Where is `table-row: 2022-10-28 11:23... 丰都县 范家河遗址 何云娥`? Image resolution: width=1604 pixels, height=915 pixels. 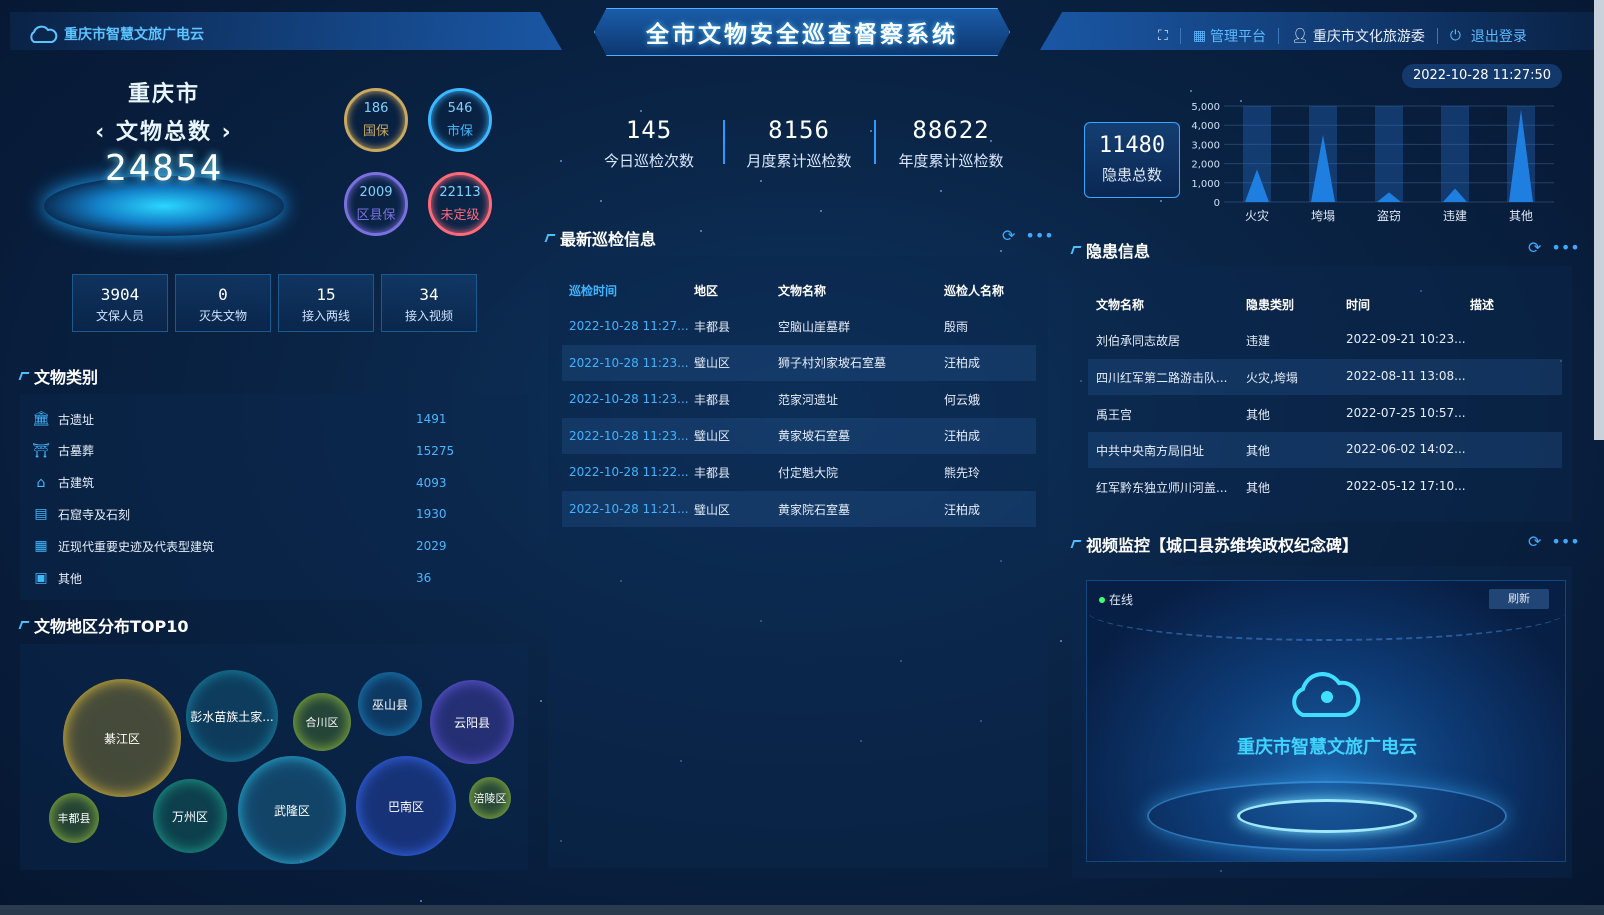 table-row: 2022-10-28 11:23... 丰都县 范家河遗址 何云娥 is located at coordinates (799, 399).